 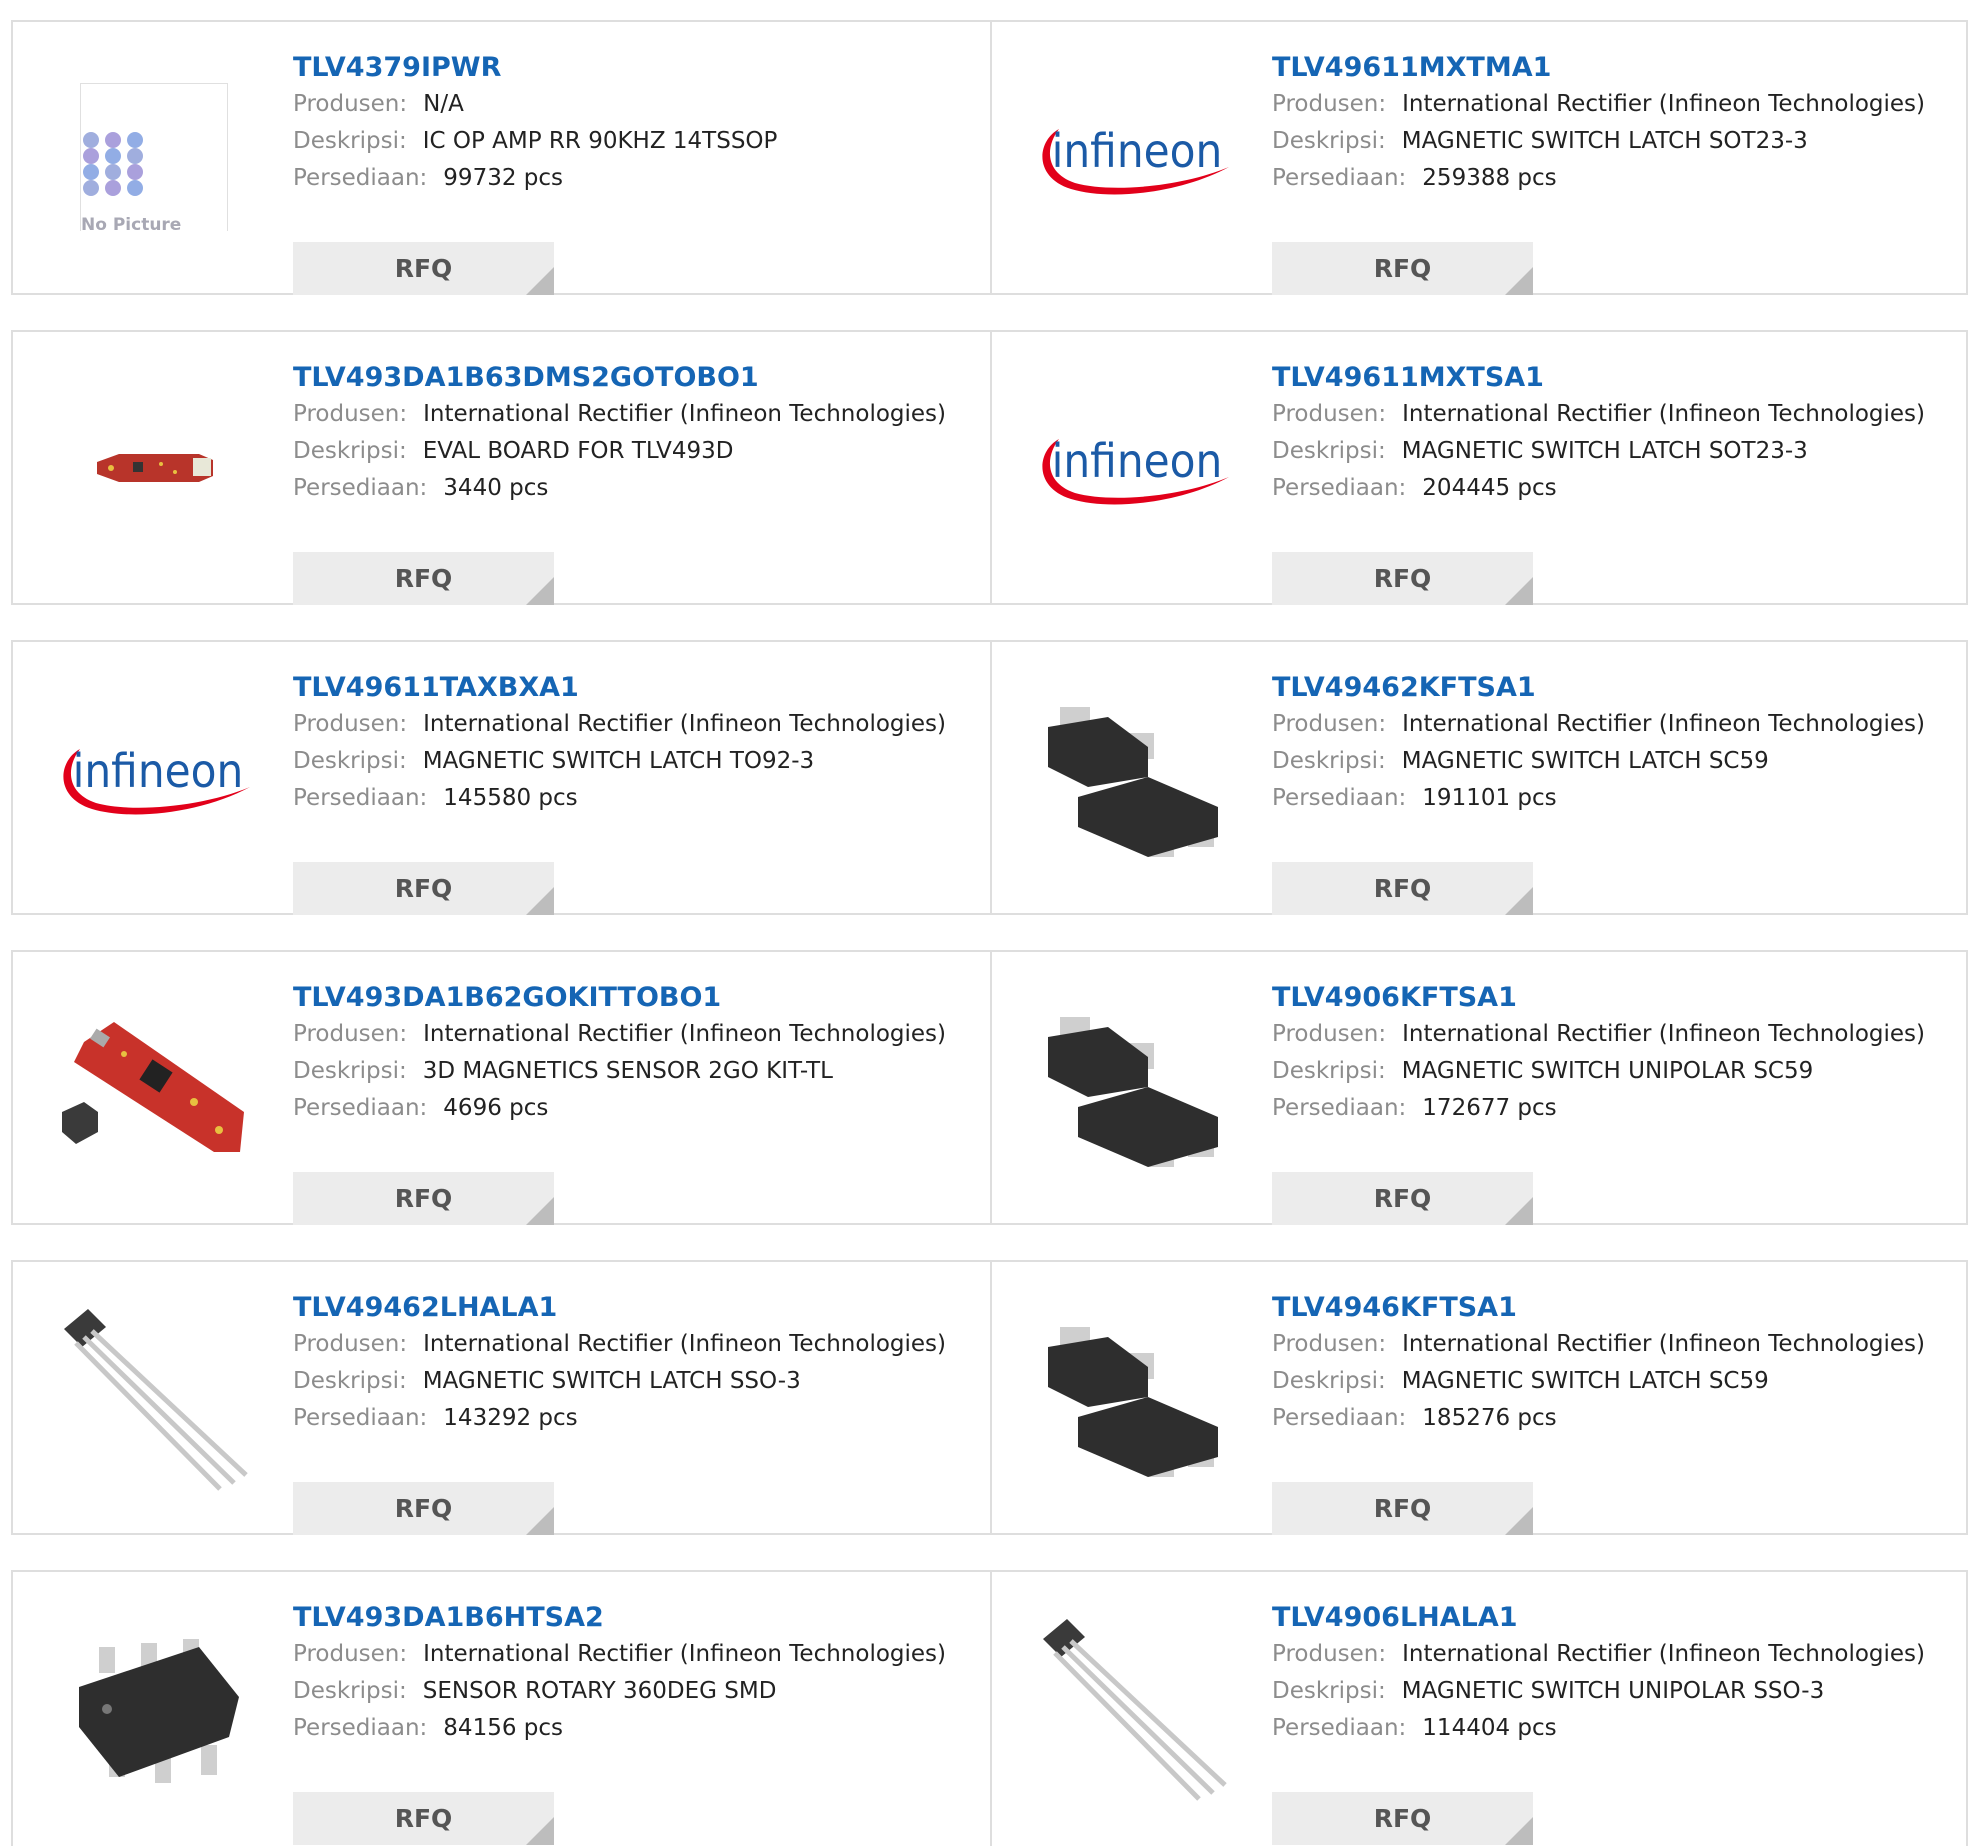 I want to click on manufacturer-row: Produsen: N/A, so click(x=633, y=104).